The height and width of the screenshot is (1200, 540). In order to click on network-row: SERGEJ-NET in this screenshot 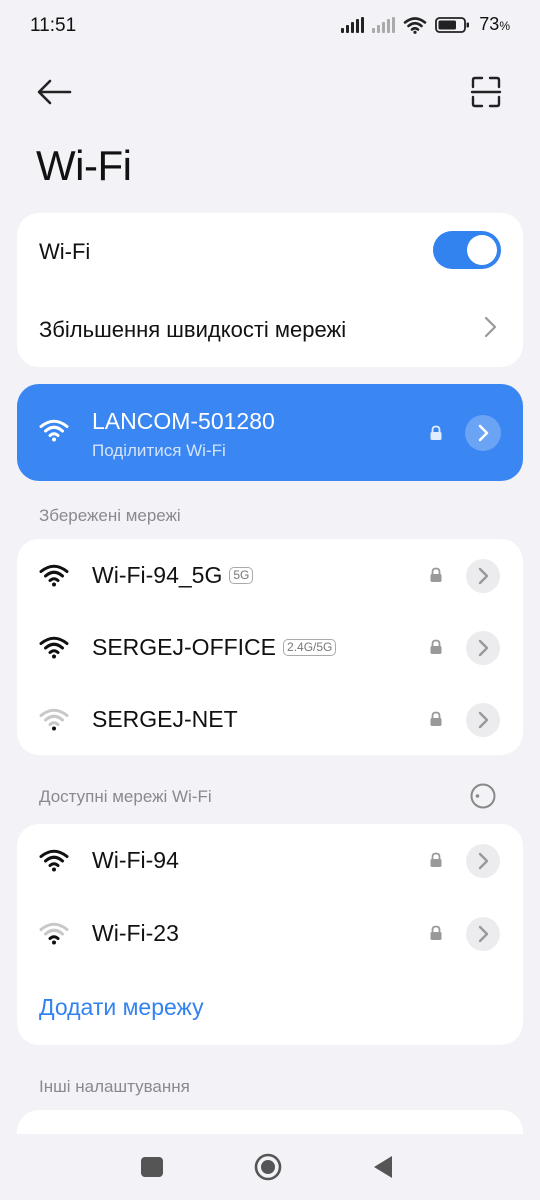, I will do `click(270, 719)`.